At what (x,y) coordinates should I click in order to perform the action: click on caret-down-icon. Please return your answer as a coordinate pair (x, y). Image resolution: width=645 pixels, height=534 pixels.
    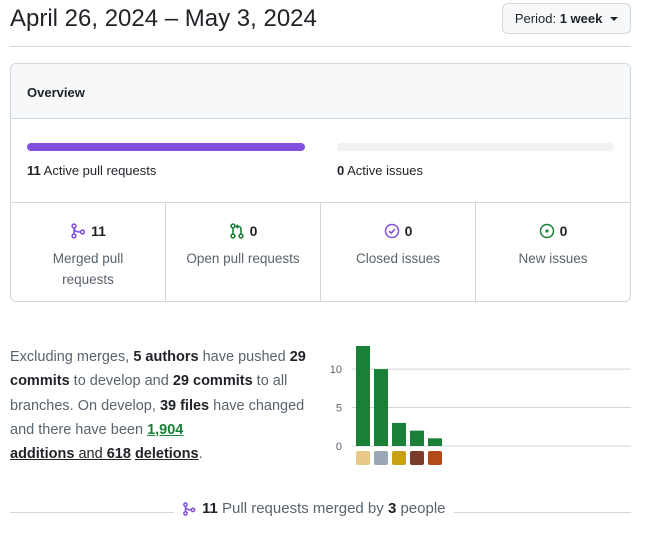
    Looking at the image, I should click on (614, 18).